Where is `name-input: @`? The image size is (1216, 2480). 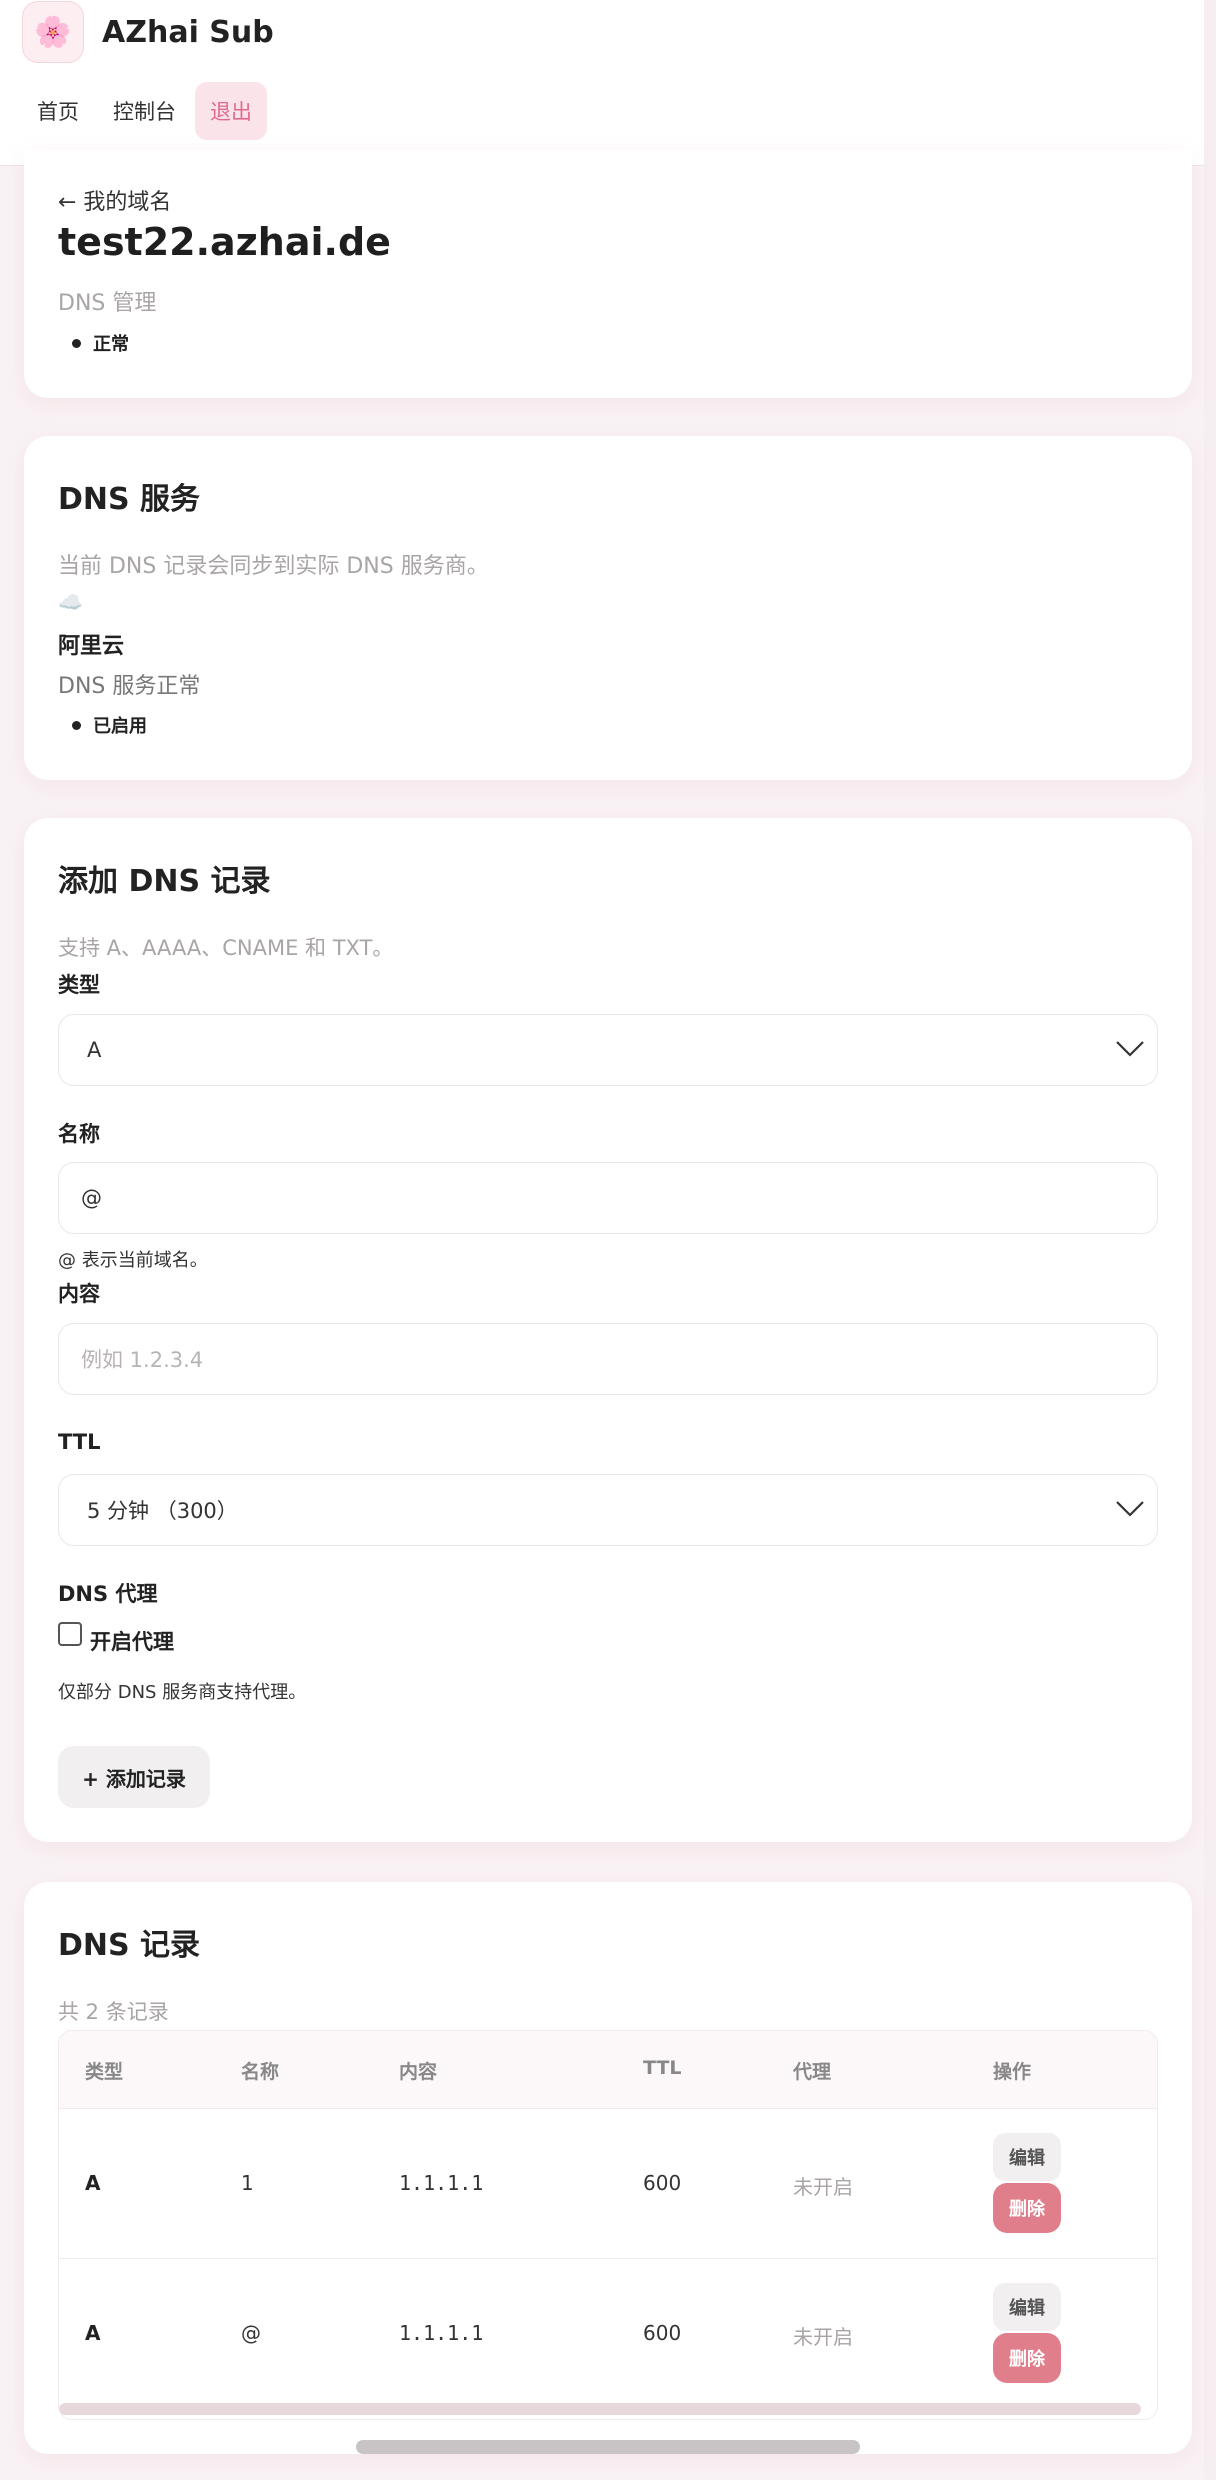 name-input: @ is located at coordinates (608, 1198).